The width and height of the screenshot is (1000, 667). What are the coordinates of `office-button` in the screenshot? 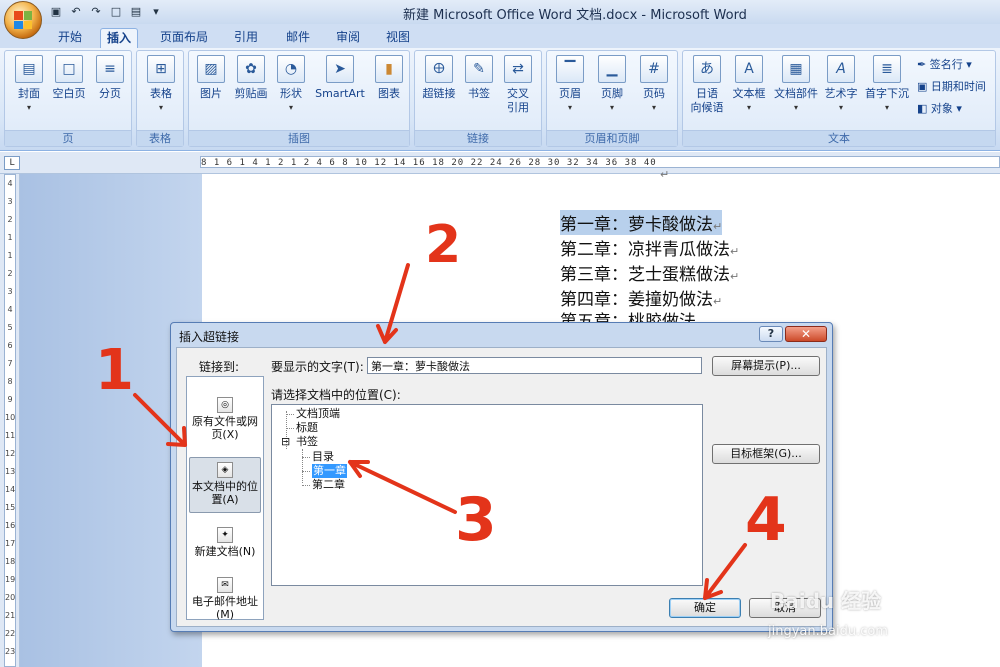 It's located at (23, 20).